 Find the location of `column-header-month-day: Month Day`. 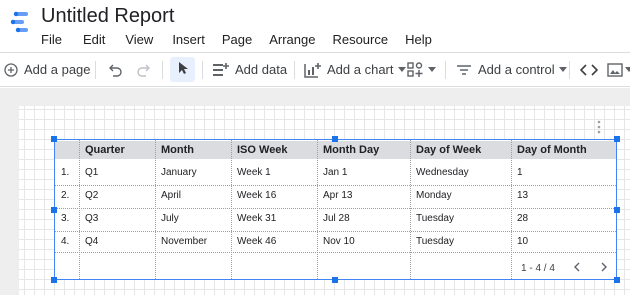

column-header-month-day: Month Day is located at coordinates (351, 150).